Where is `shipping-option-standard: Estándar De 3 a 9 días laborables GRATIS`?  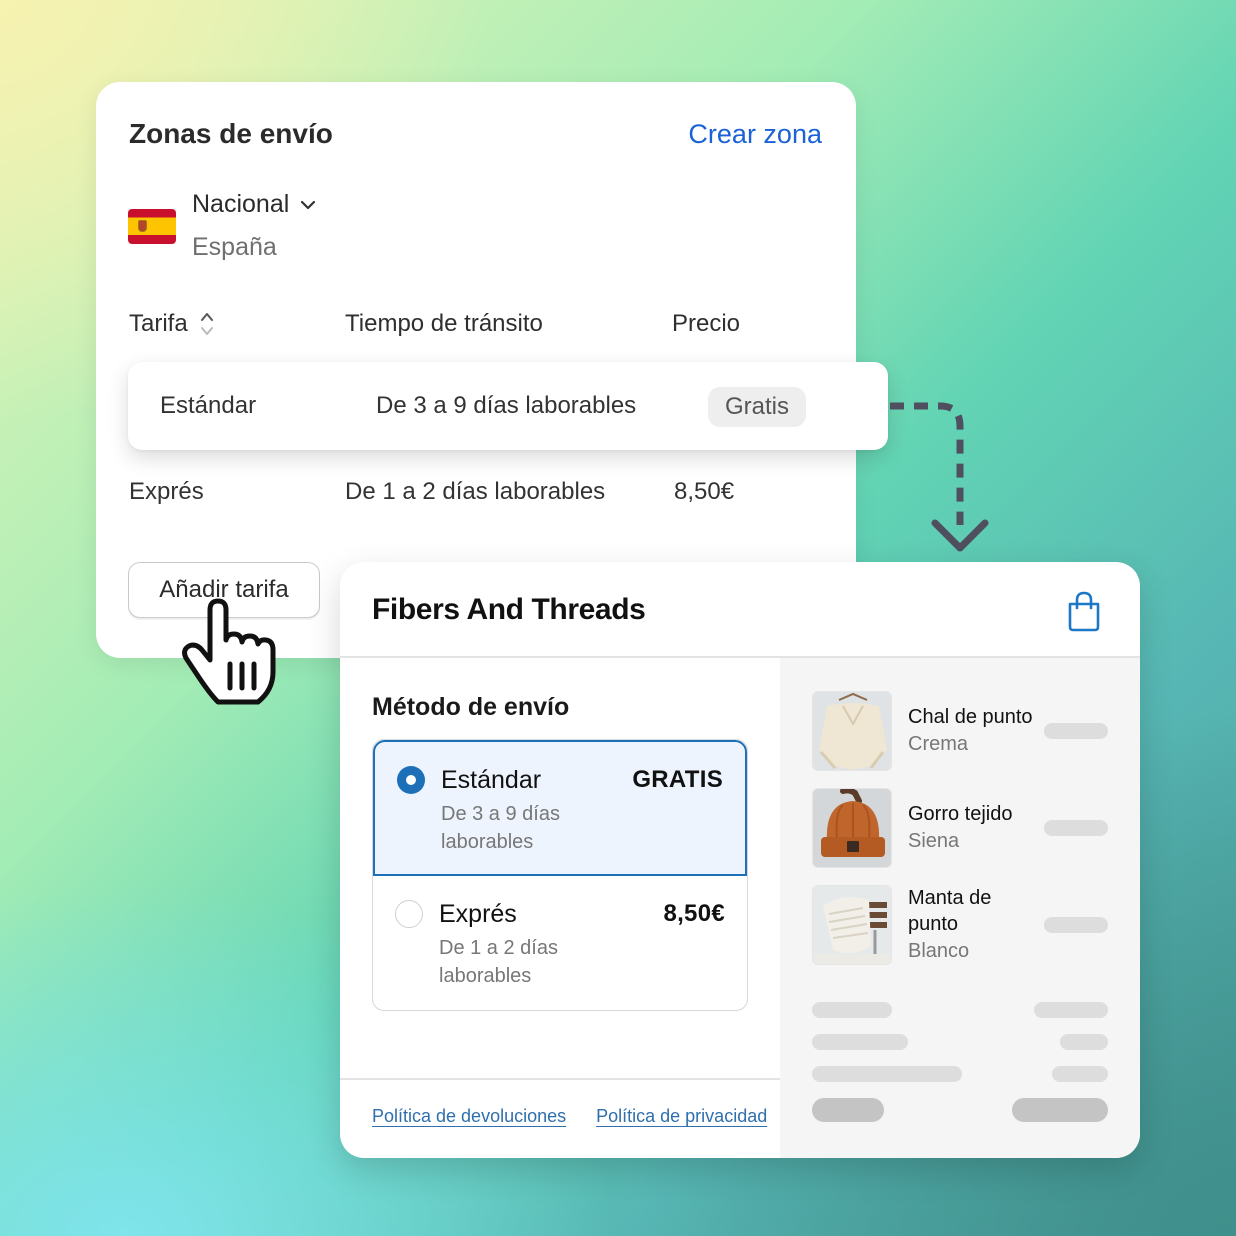 shipping-option-standard: Estándar De 3 a 9 días laborables GRATIS is located at coordinates (560, 808).